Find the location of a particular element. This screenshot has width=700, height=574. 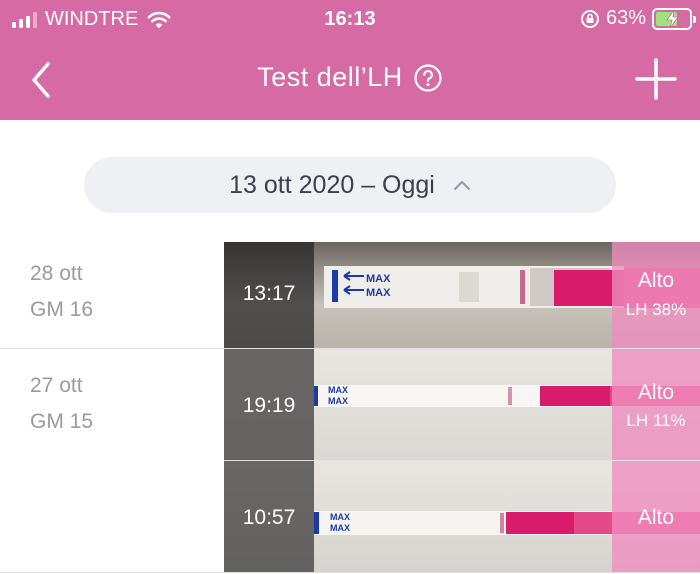

date-range-selector: 13 ott 2020 – Oggi is located at coordinates (350, 185).